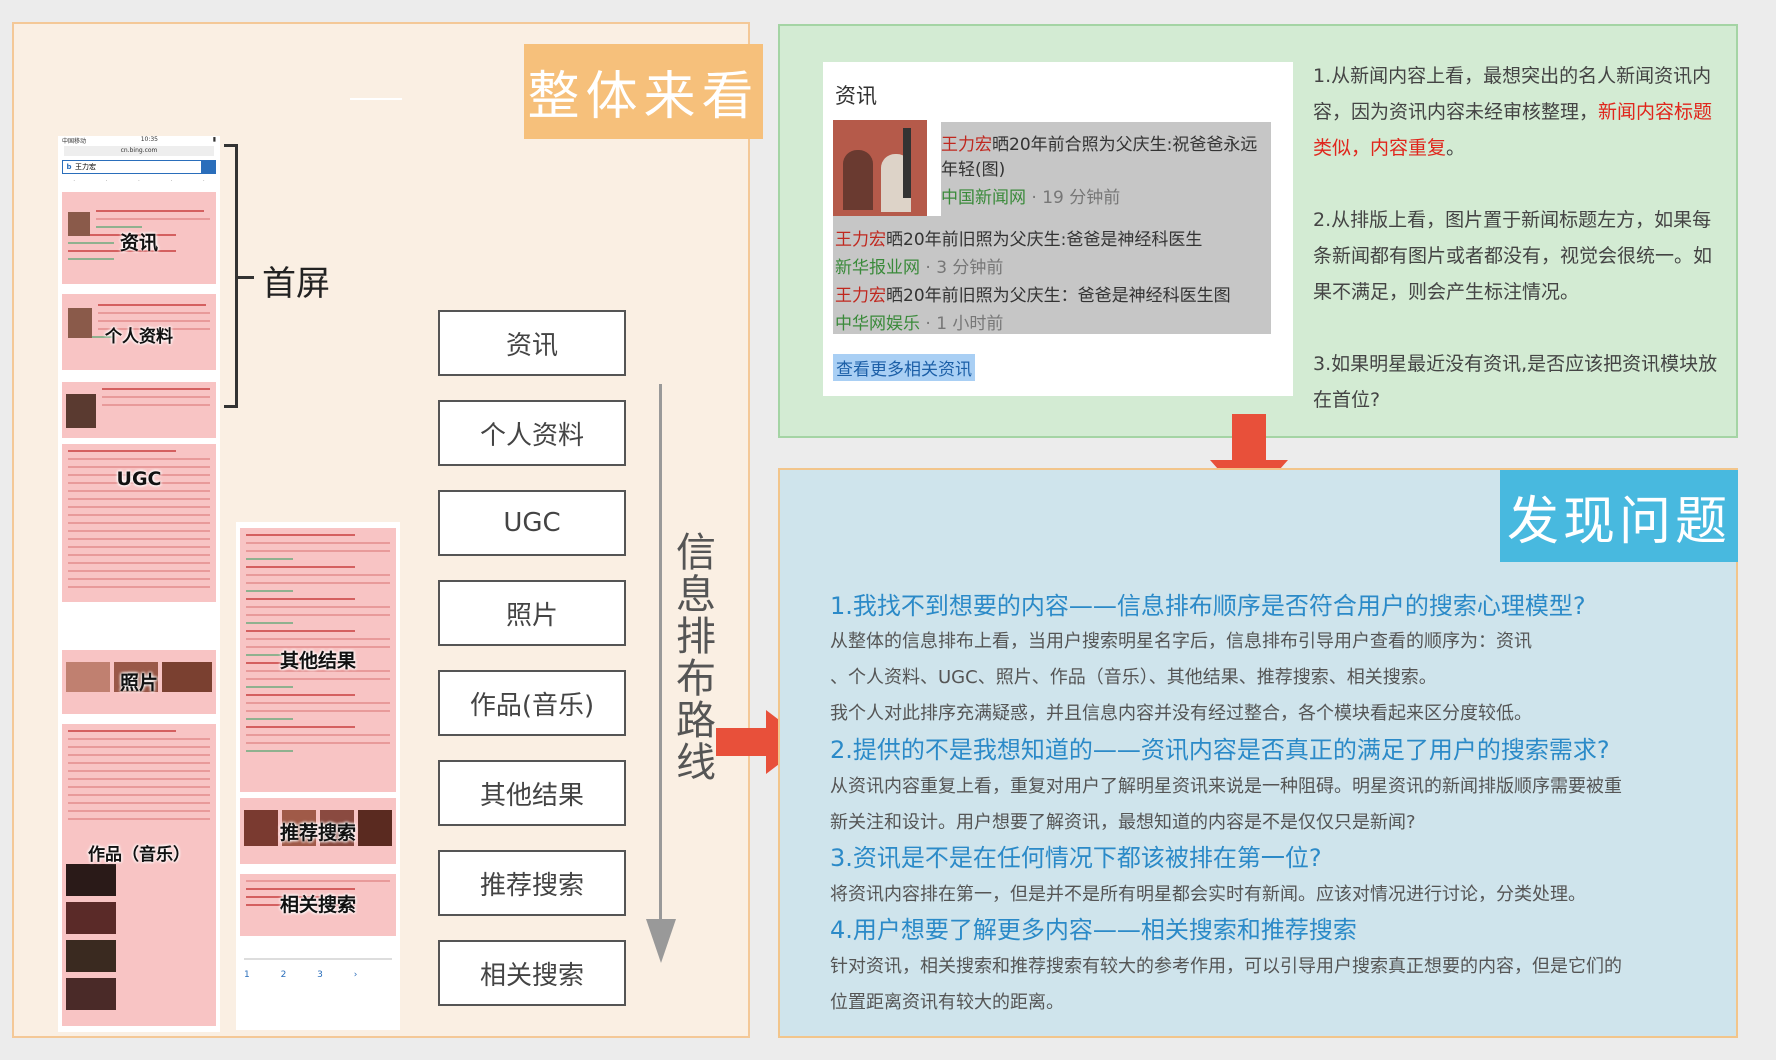  What do you see at coordinates (532, 883) in the screenshot?
I see `flow-step-recommended: 推荐搜索` at bounding box center [532, 883].